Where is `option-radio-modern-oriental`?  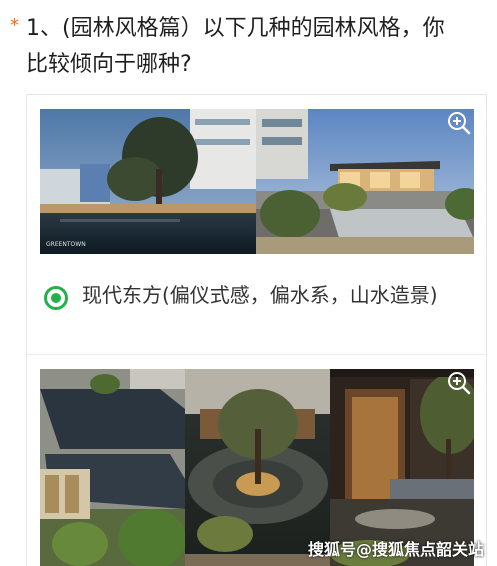 option-radio-modern-oriental is located at coordinates (56, 298).